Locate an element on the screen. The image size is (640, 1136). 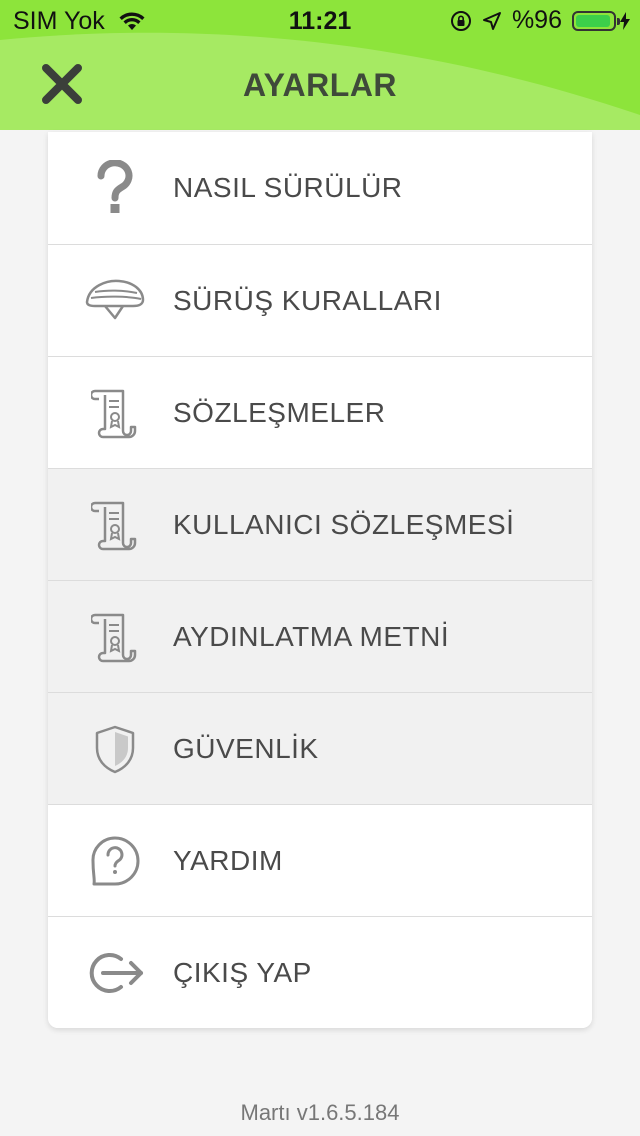
page-title: AYARLAR is located at coordinates (320, 85).